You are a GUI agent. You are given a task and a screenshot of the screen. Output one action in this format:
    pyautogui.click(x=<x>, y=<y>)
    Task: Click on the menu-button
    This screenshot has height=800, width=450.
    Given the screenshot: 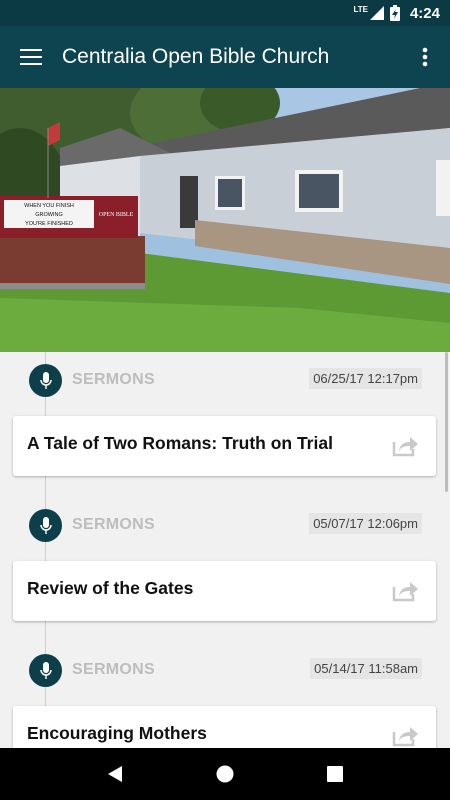 What is the action you would take?
    pyautogui.click(x=31, y=57)
    